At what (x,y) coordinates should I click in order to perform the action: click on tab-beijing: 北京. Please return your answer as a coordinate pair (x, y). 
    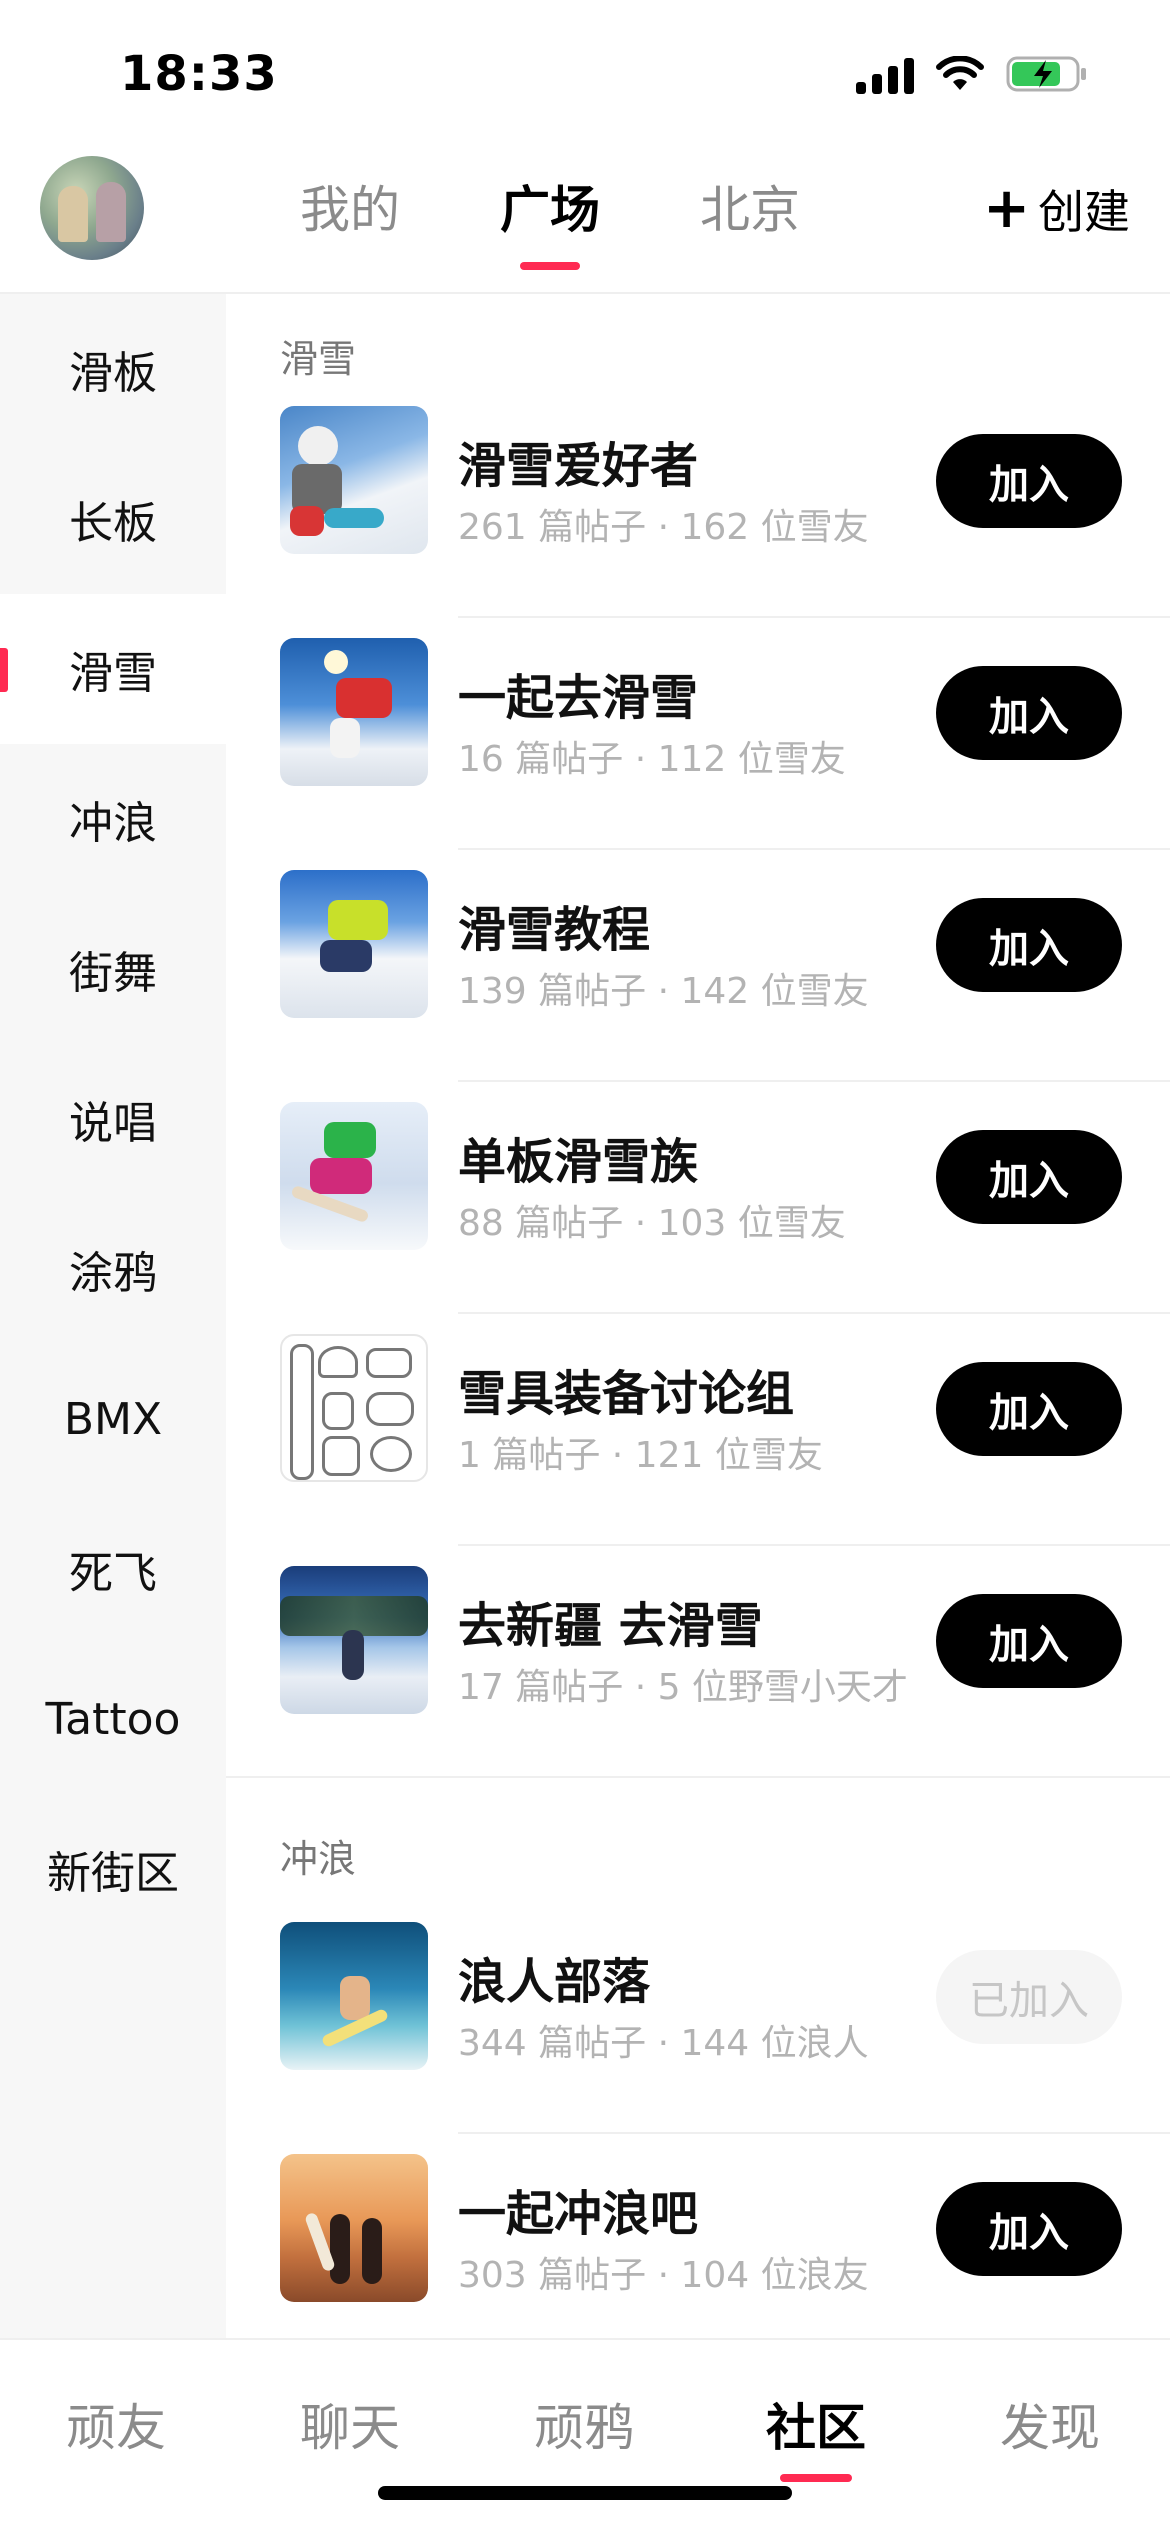
    Looking at the image, I should click on (750, 206).